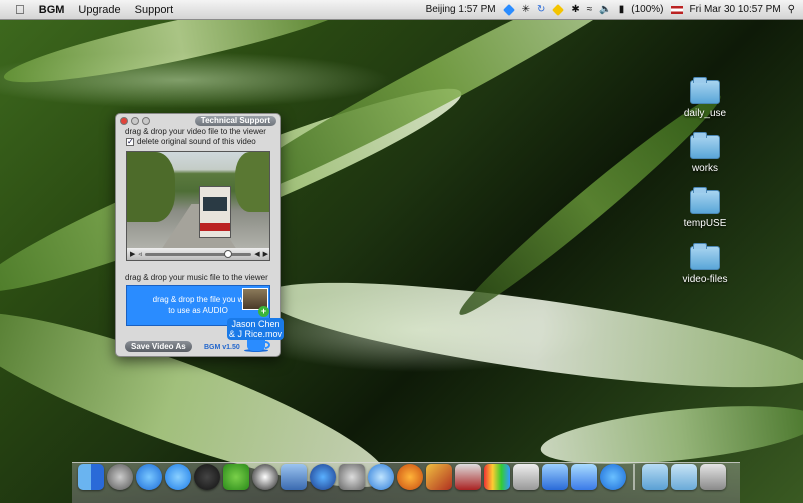  I want to click on desktop-folder: video-files, so click(705, 264).